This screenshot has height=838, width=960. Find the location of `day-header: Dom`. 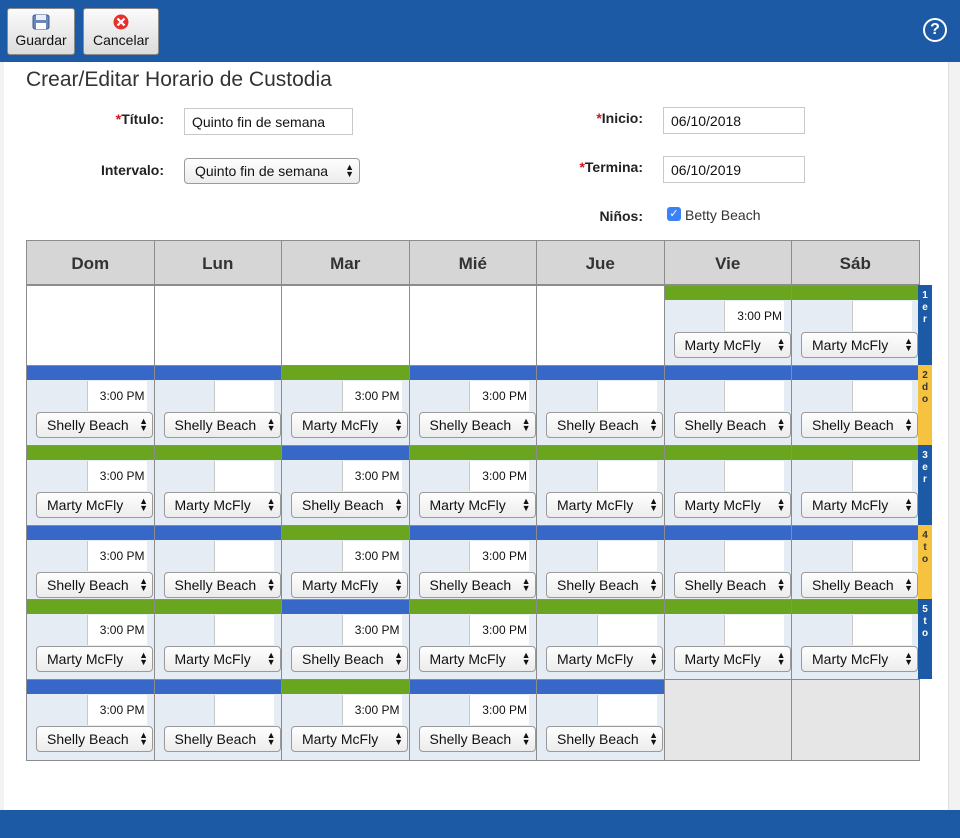

day-header: Dom is located at coordinates (90, 262).